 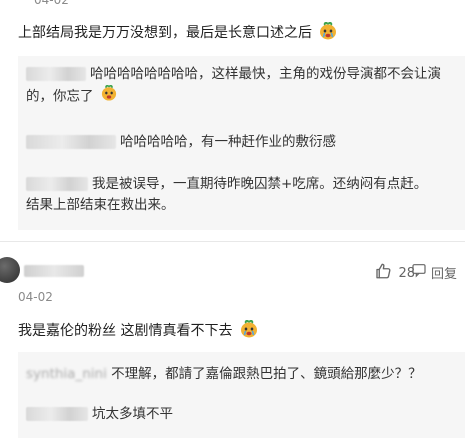 I want to click on blurred-username: synthia_nini, so click(x=66, y=374).